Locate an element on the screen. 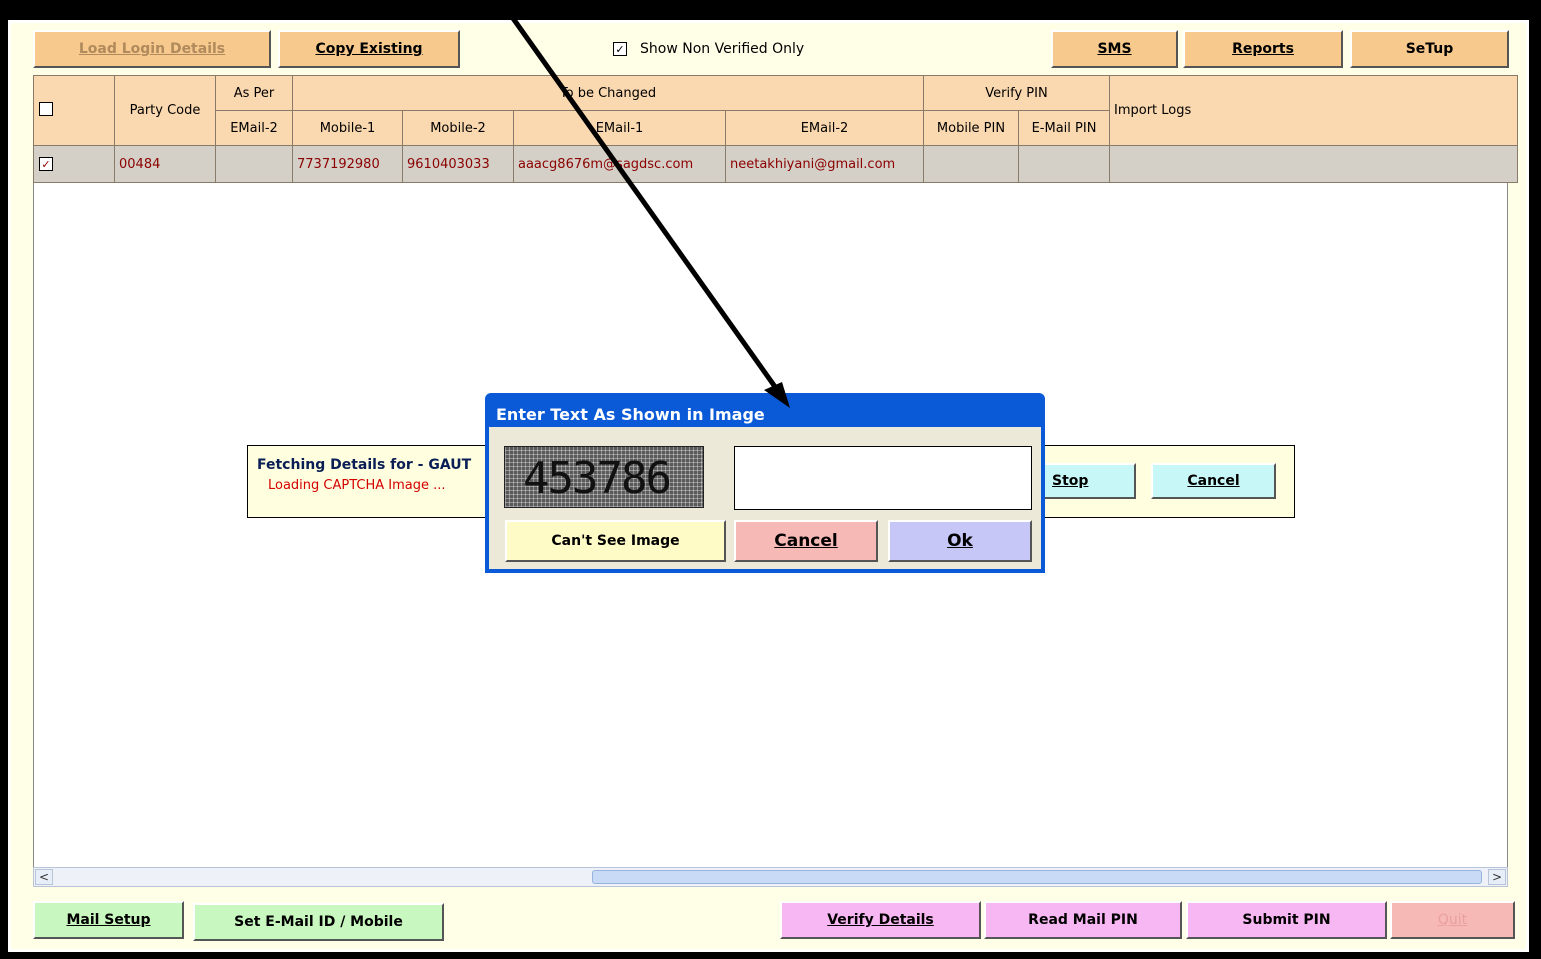  setup-label: SeTup is located at coordinates (1429, 49).